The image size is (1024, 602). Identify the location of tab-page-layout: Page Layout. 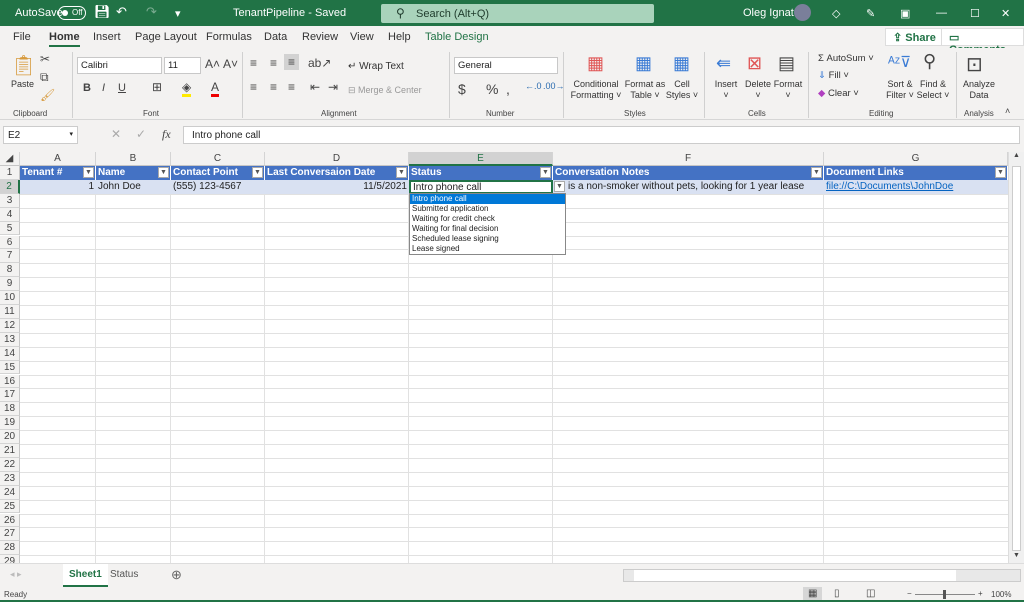
(166, 37).